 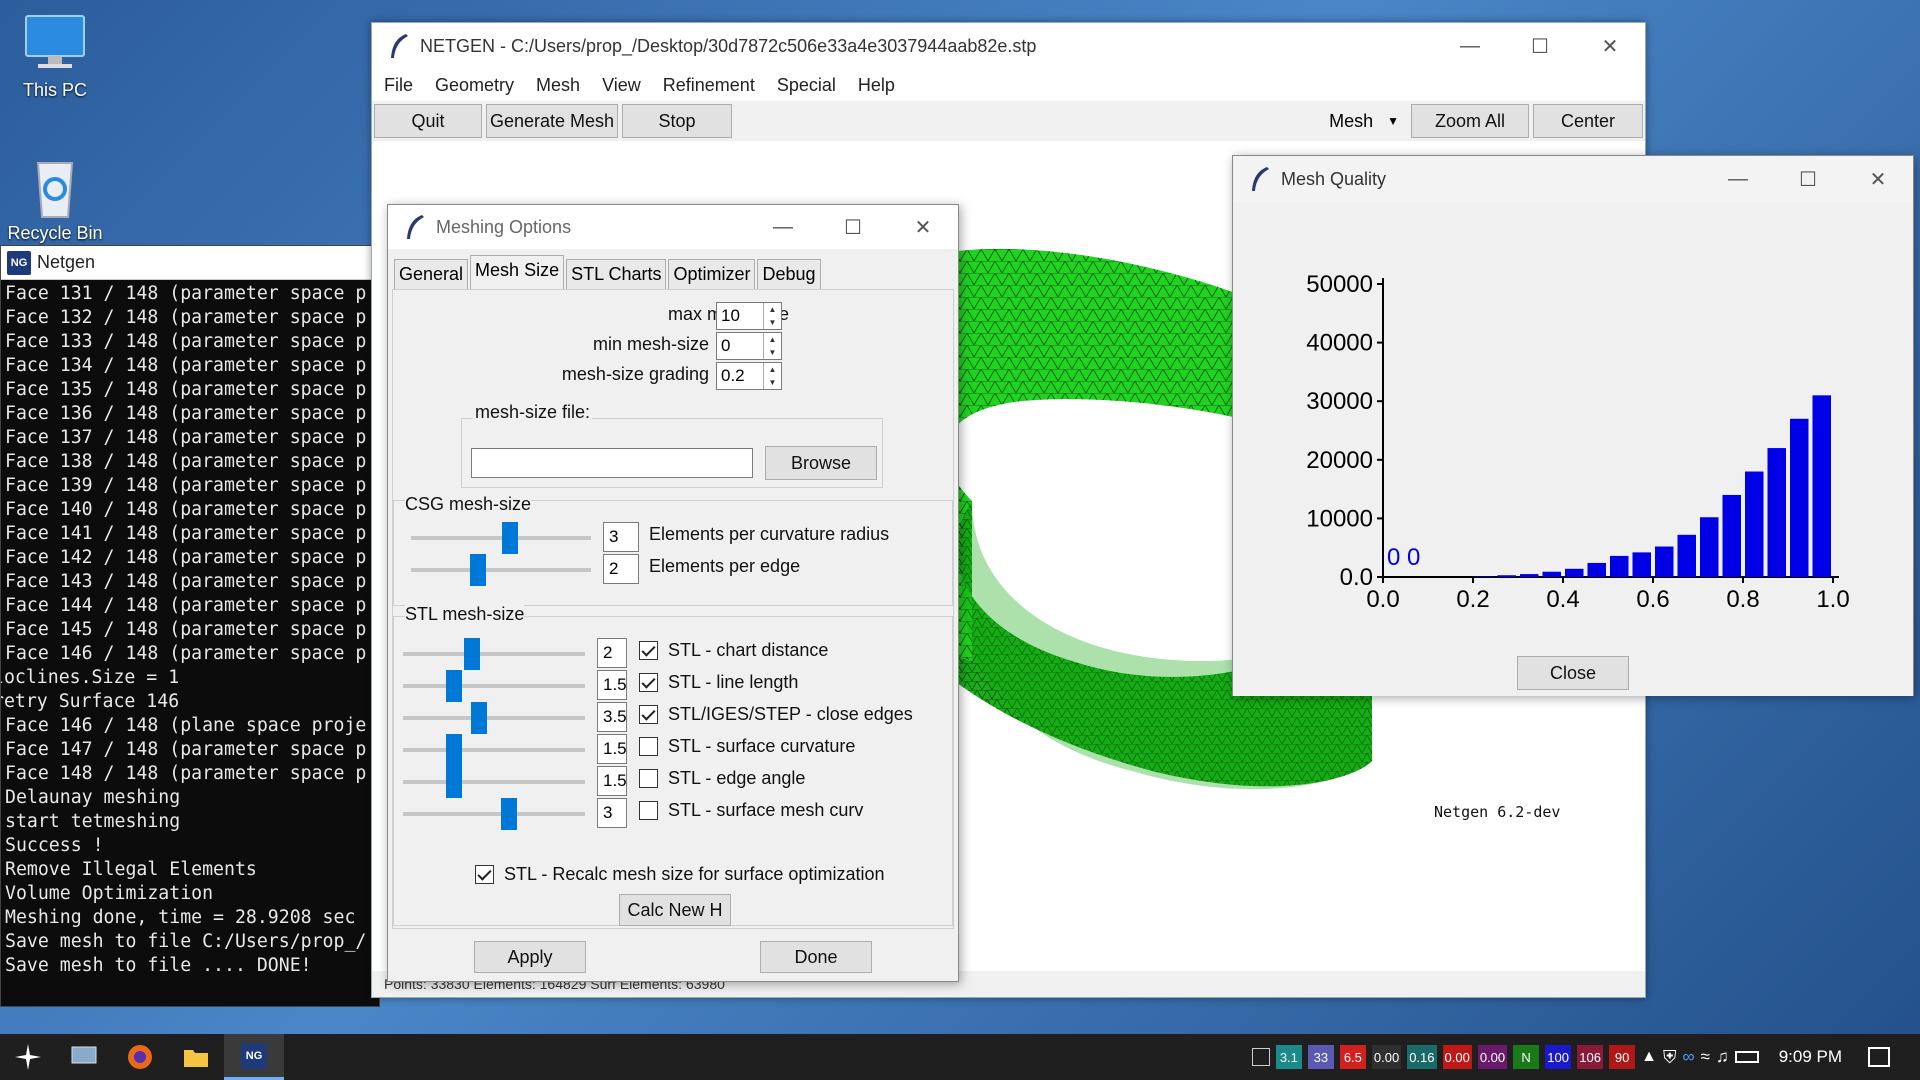 What do you see at coordinates (806, 85) in the screenshot?
I see `menu-special: Special` at bounding box center [806, 85].